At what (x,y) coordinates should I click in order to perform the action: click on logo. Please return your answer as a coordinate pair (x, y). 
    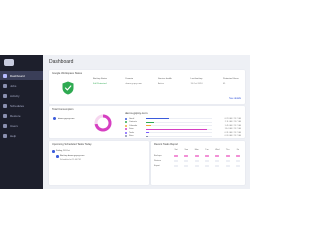
    Looking at the image, I should click on (21, 62).